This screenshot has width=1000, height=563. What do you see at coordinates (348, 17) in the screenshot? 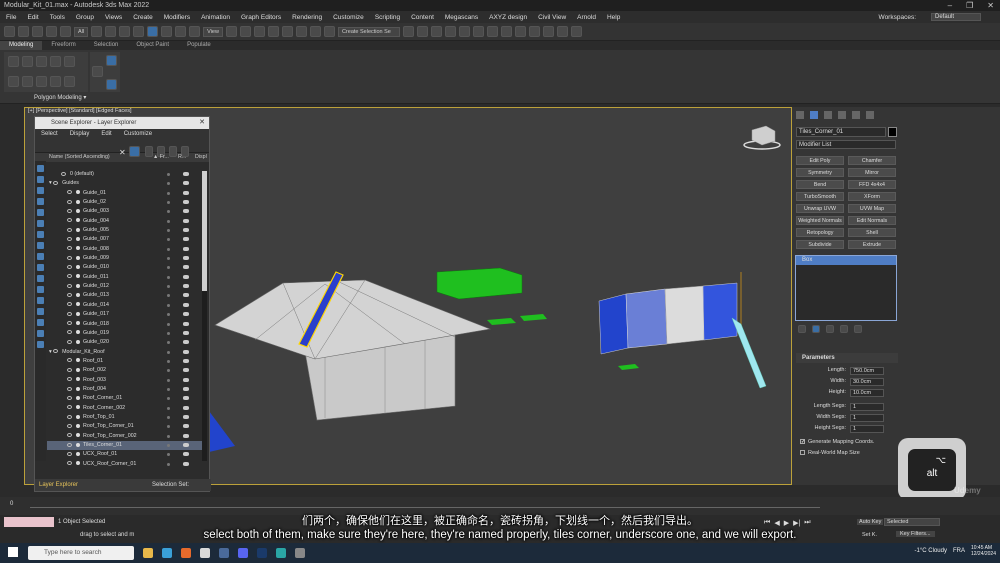
I see `menu-customize: Customize` at bounding box center [348, 17].